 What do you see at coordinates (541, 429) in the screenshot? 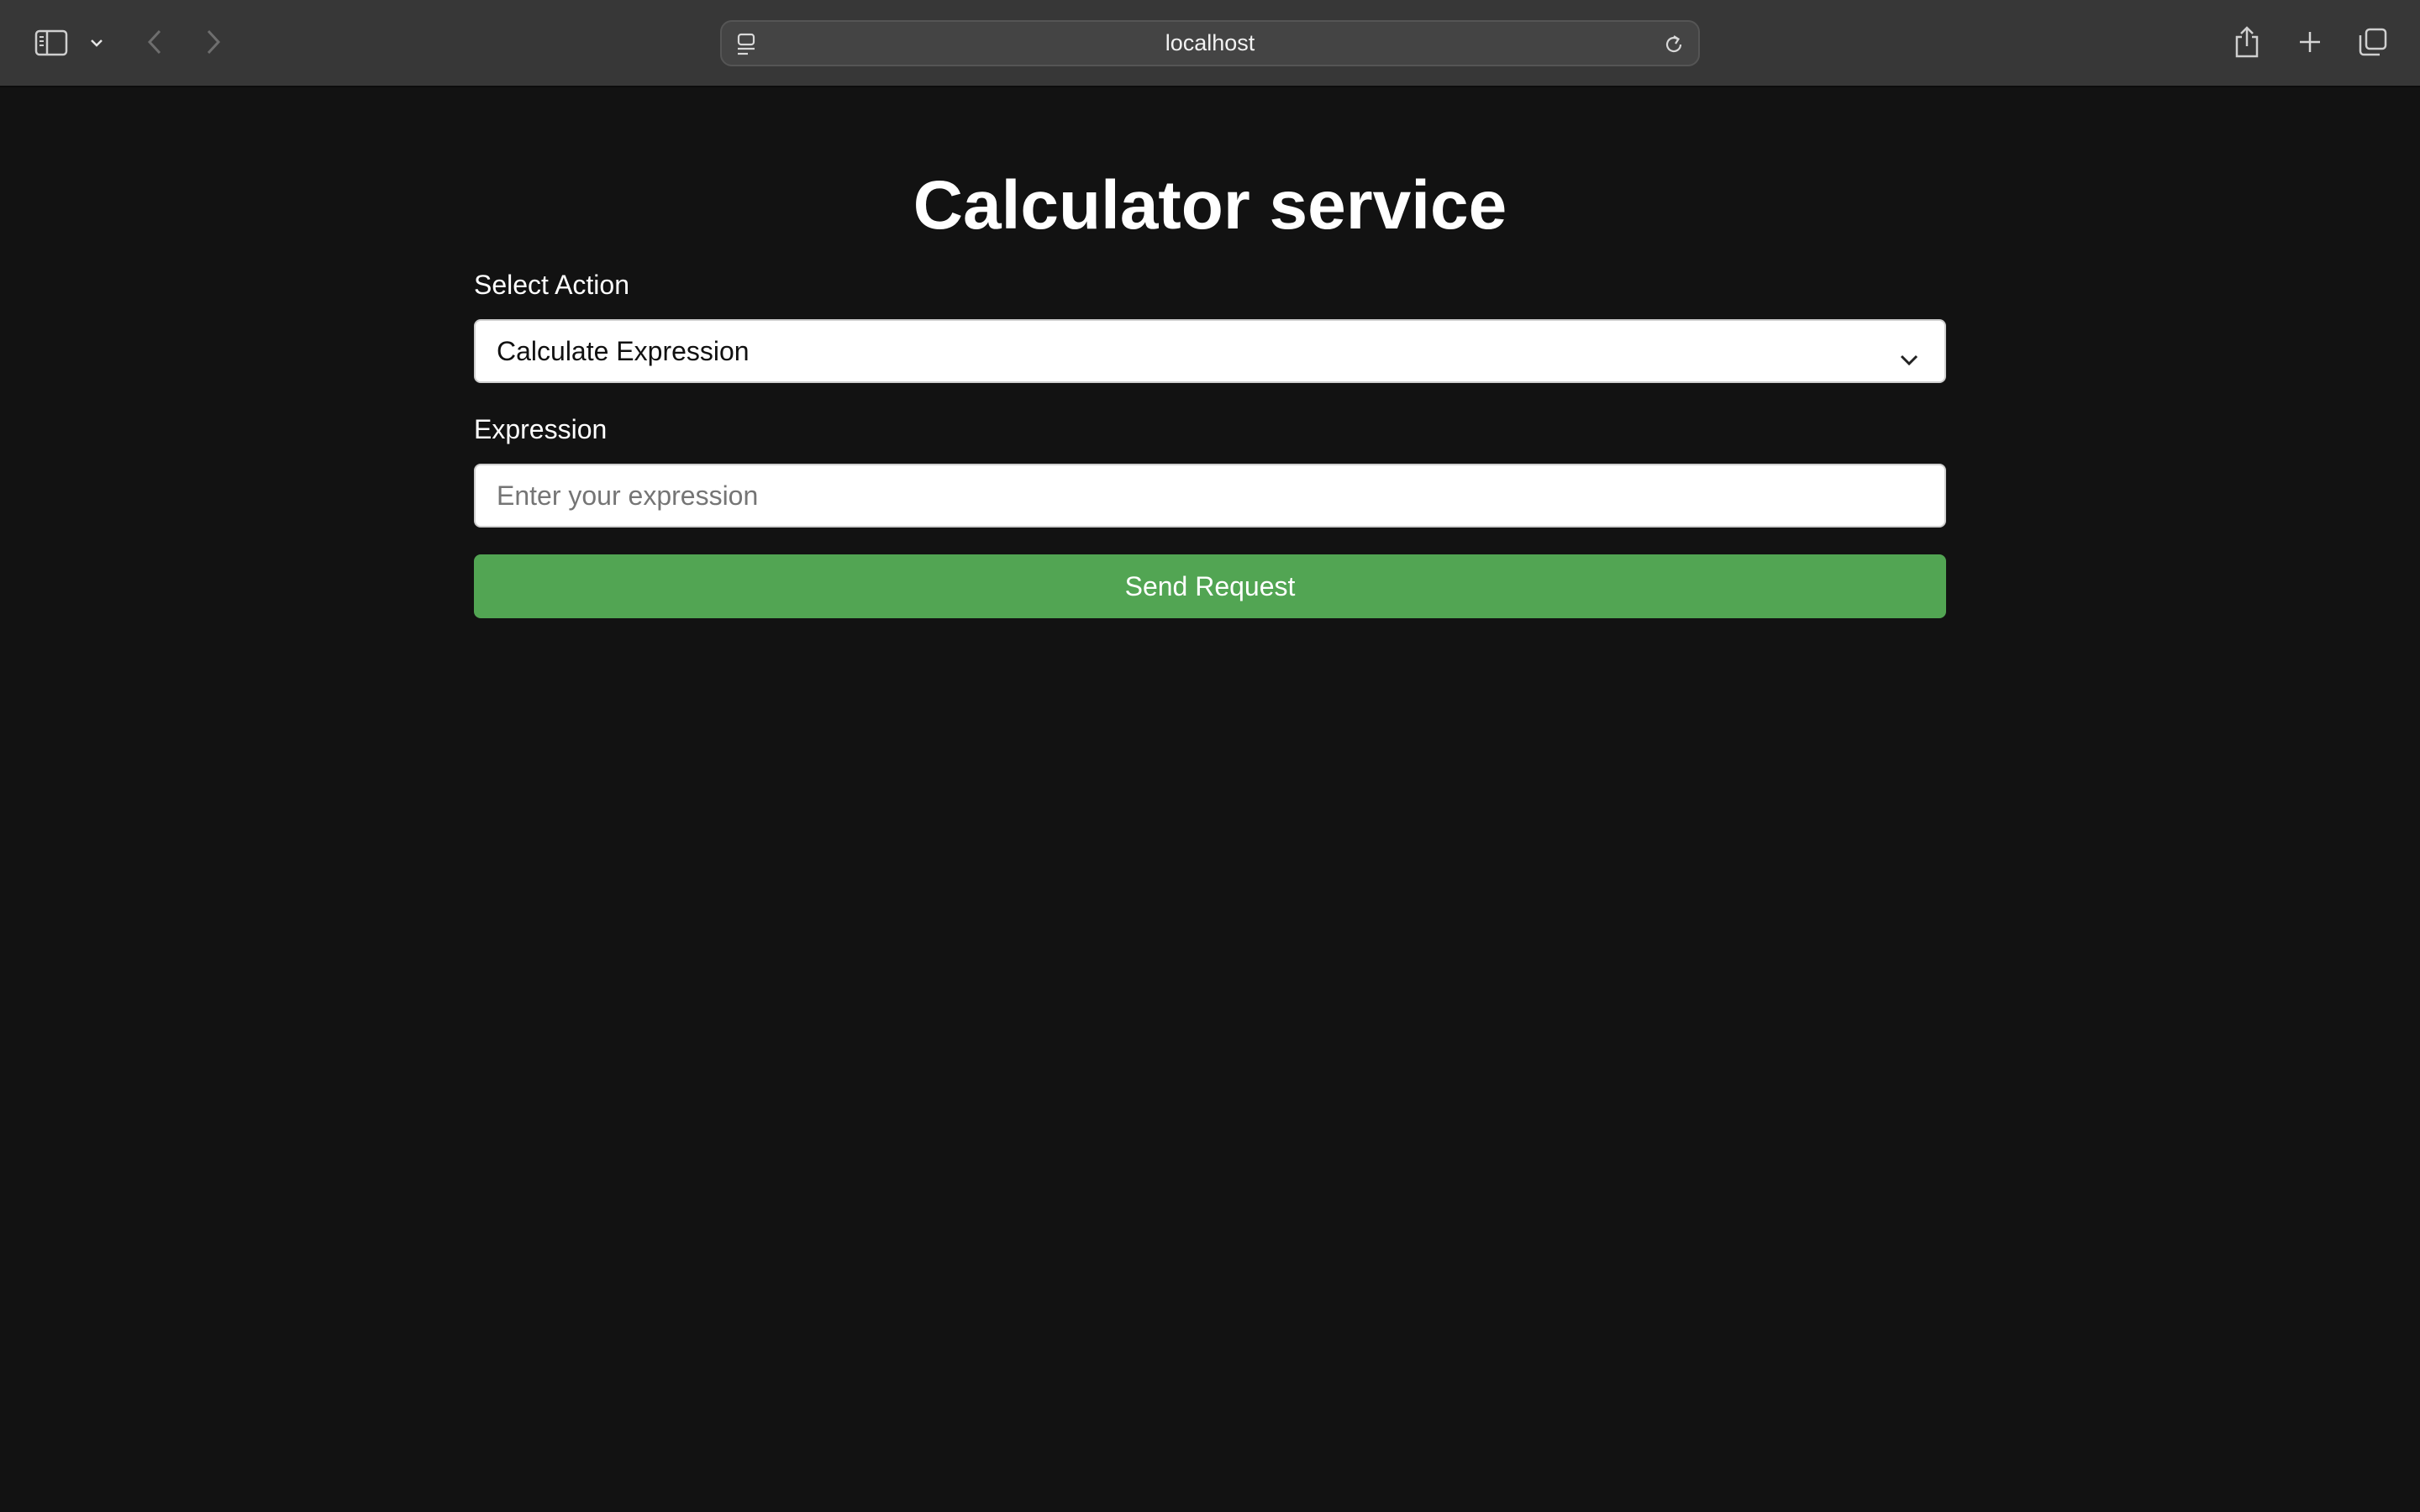
I see `expression-label: Expression` at bounding box center [541, 429].